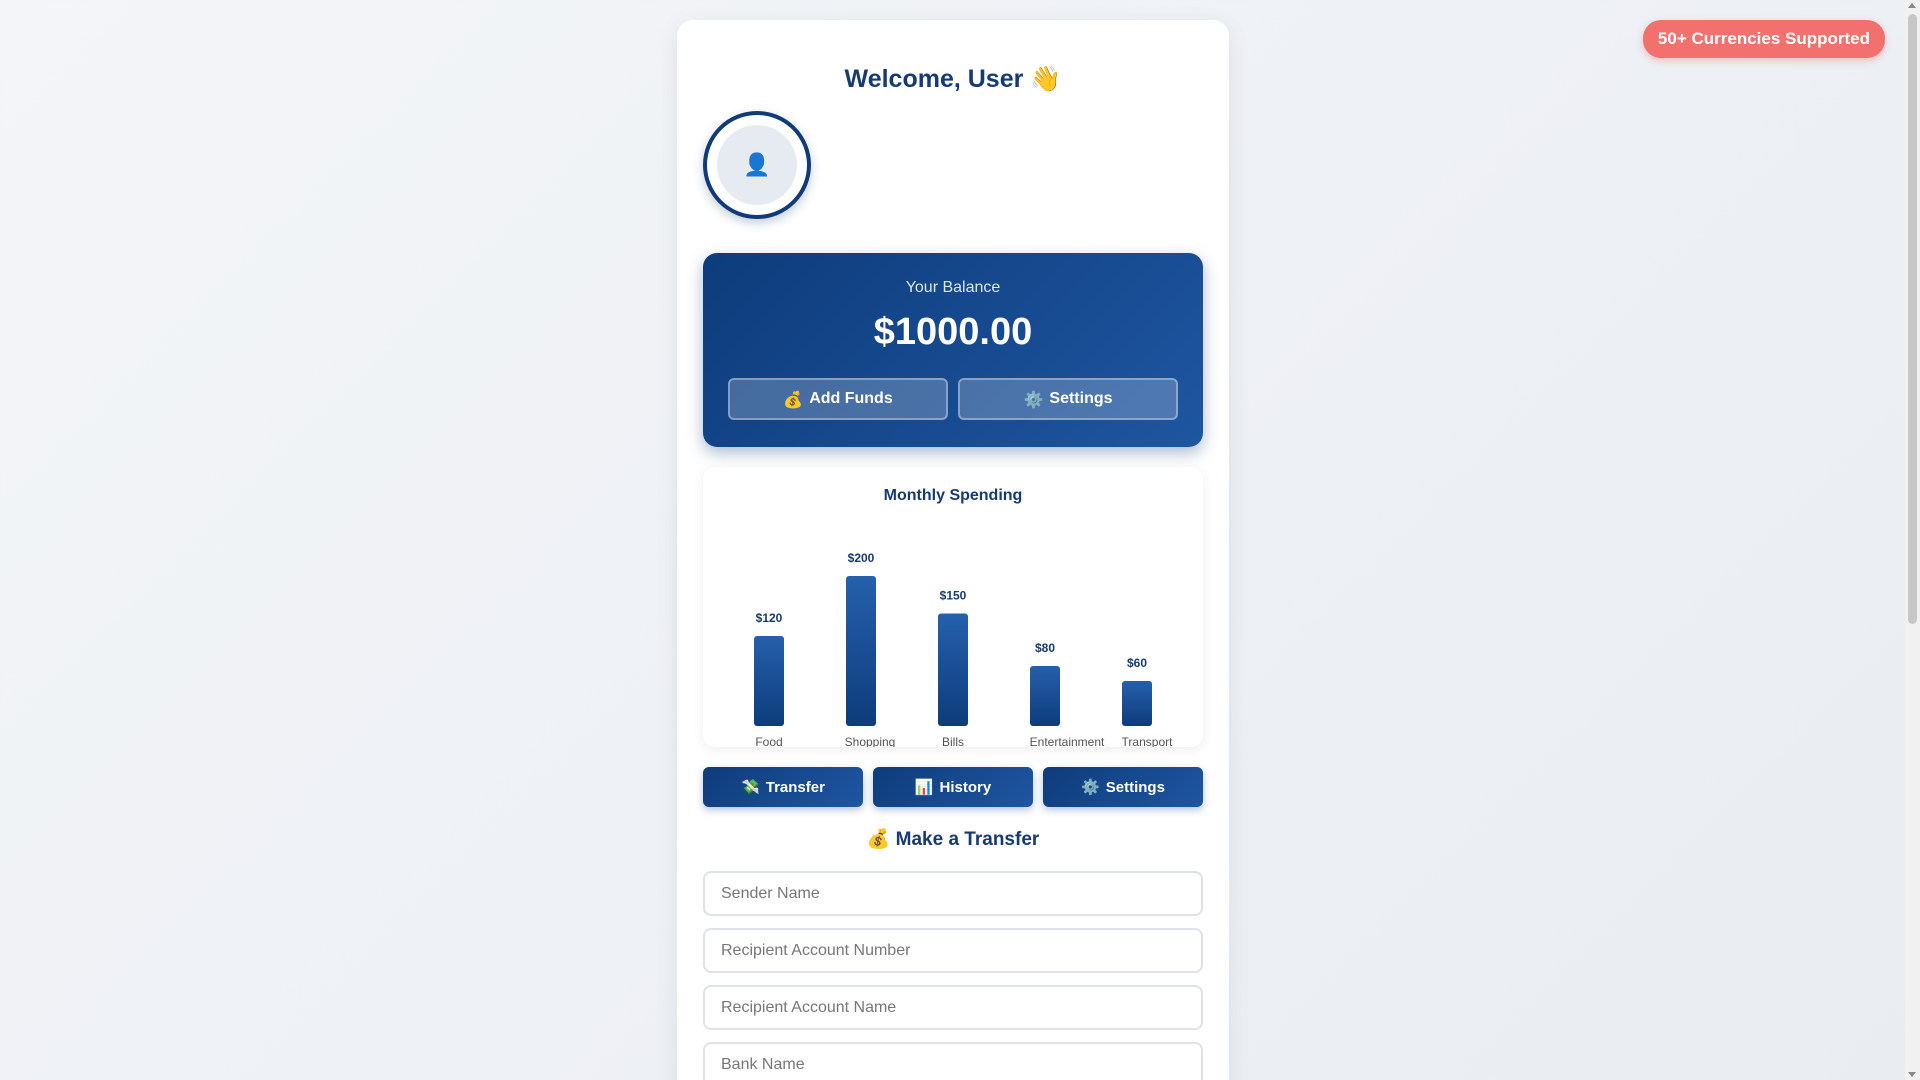 The image size is (1920, 1080). Describe the element at coordinates (1081, 398) in the screenshot. I see `balance-settings-label: Settings` at that location.